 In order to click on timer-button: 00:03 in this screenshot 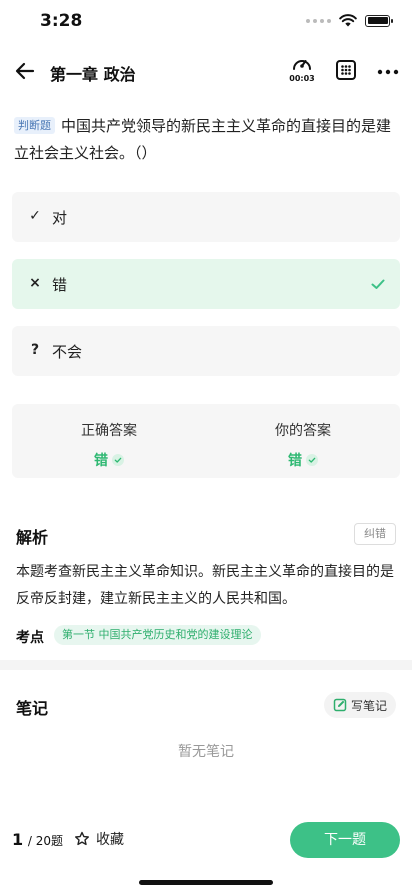, I will do `click(302, 72)`.